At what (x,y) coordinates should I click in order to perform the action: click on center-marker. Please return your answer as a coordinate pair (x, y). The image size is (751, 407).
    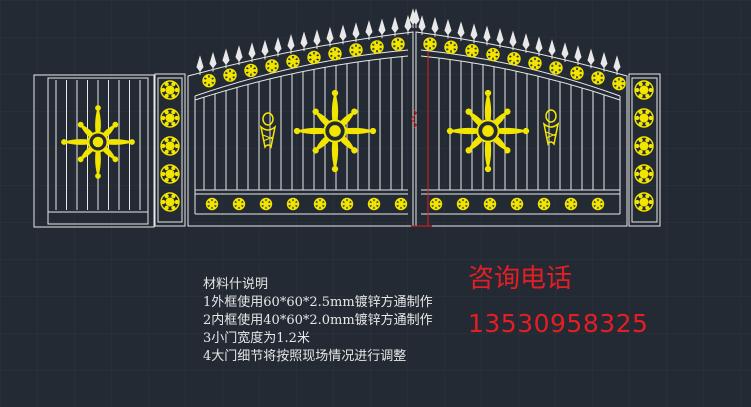
    Looking at the image, I should click on (421, 139).